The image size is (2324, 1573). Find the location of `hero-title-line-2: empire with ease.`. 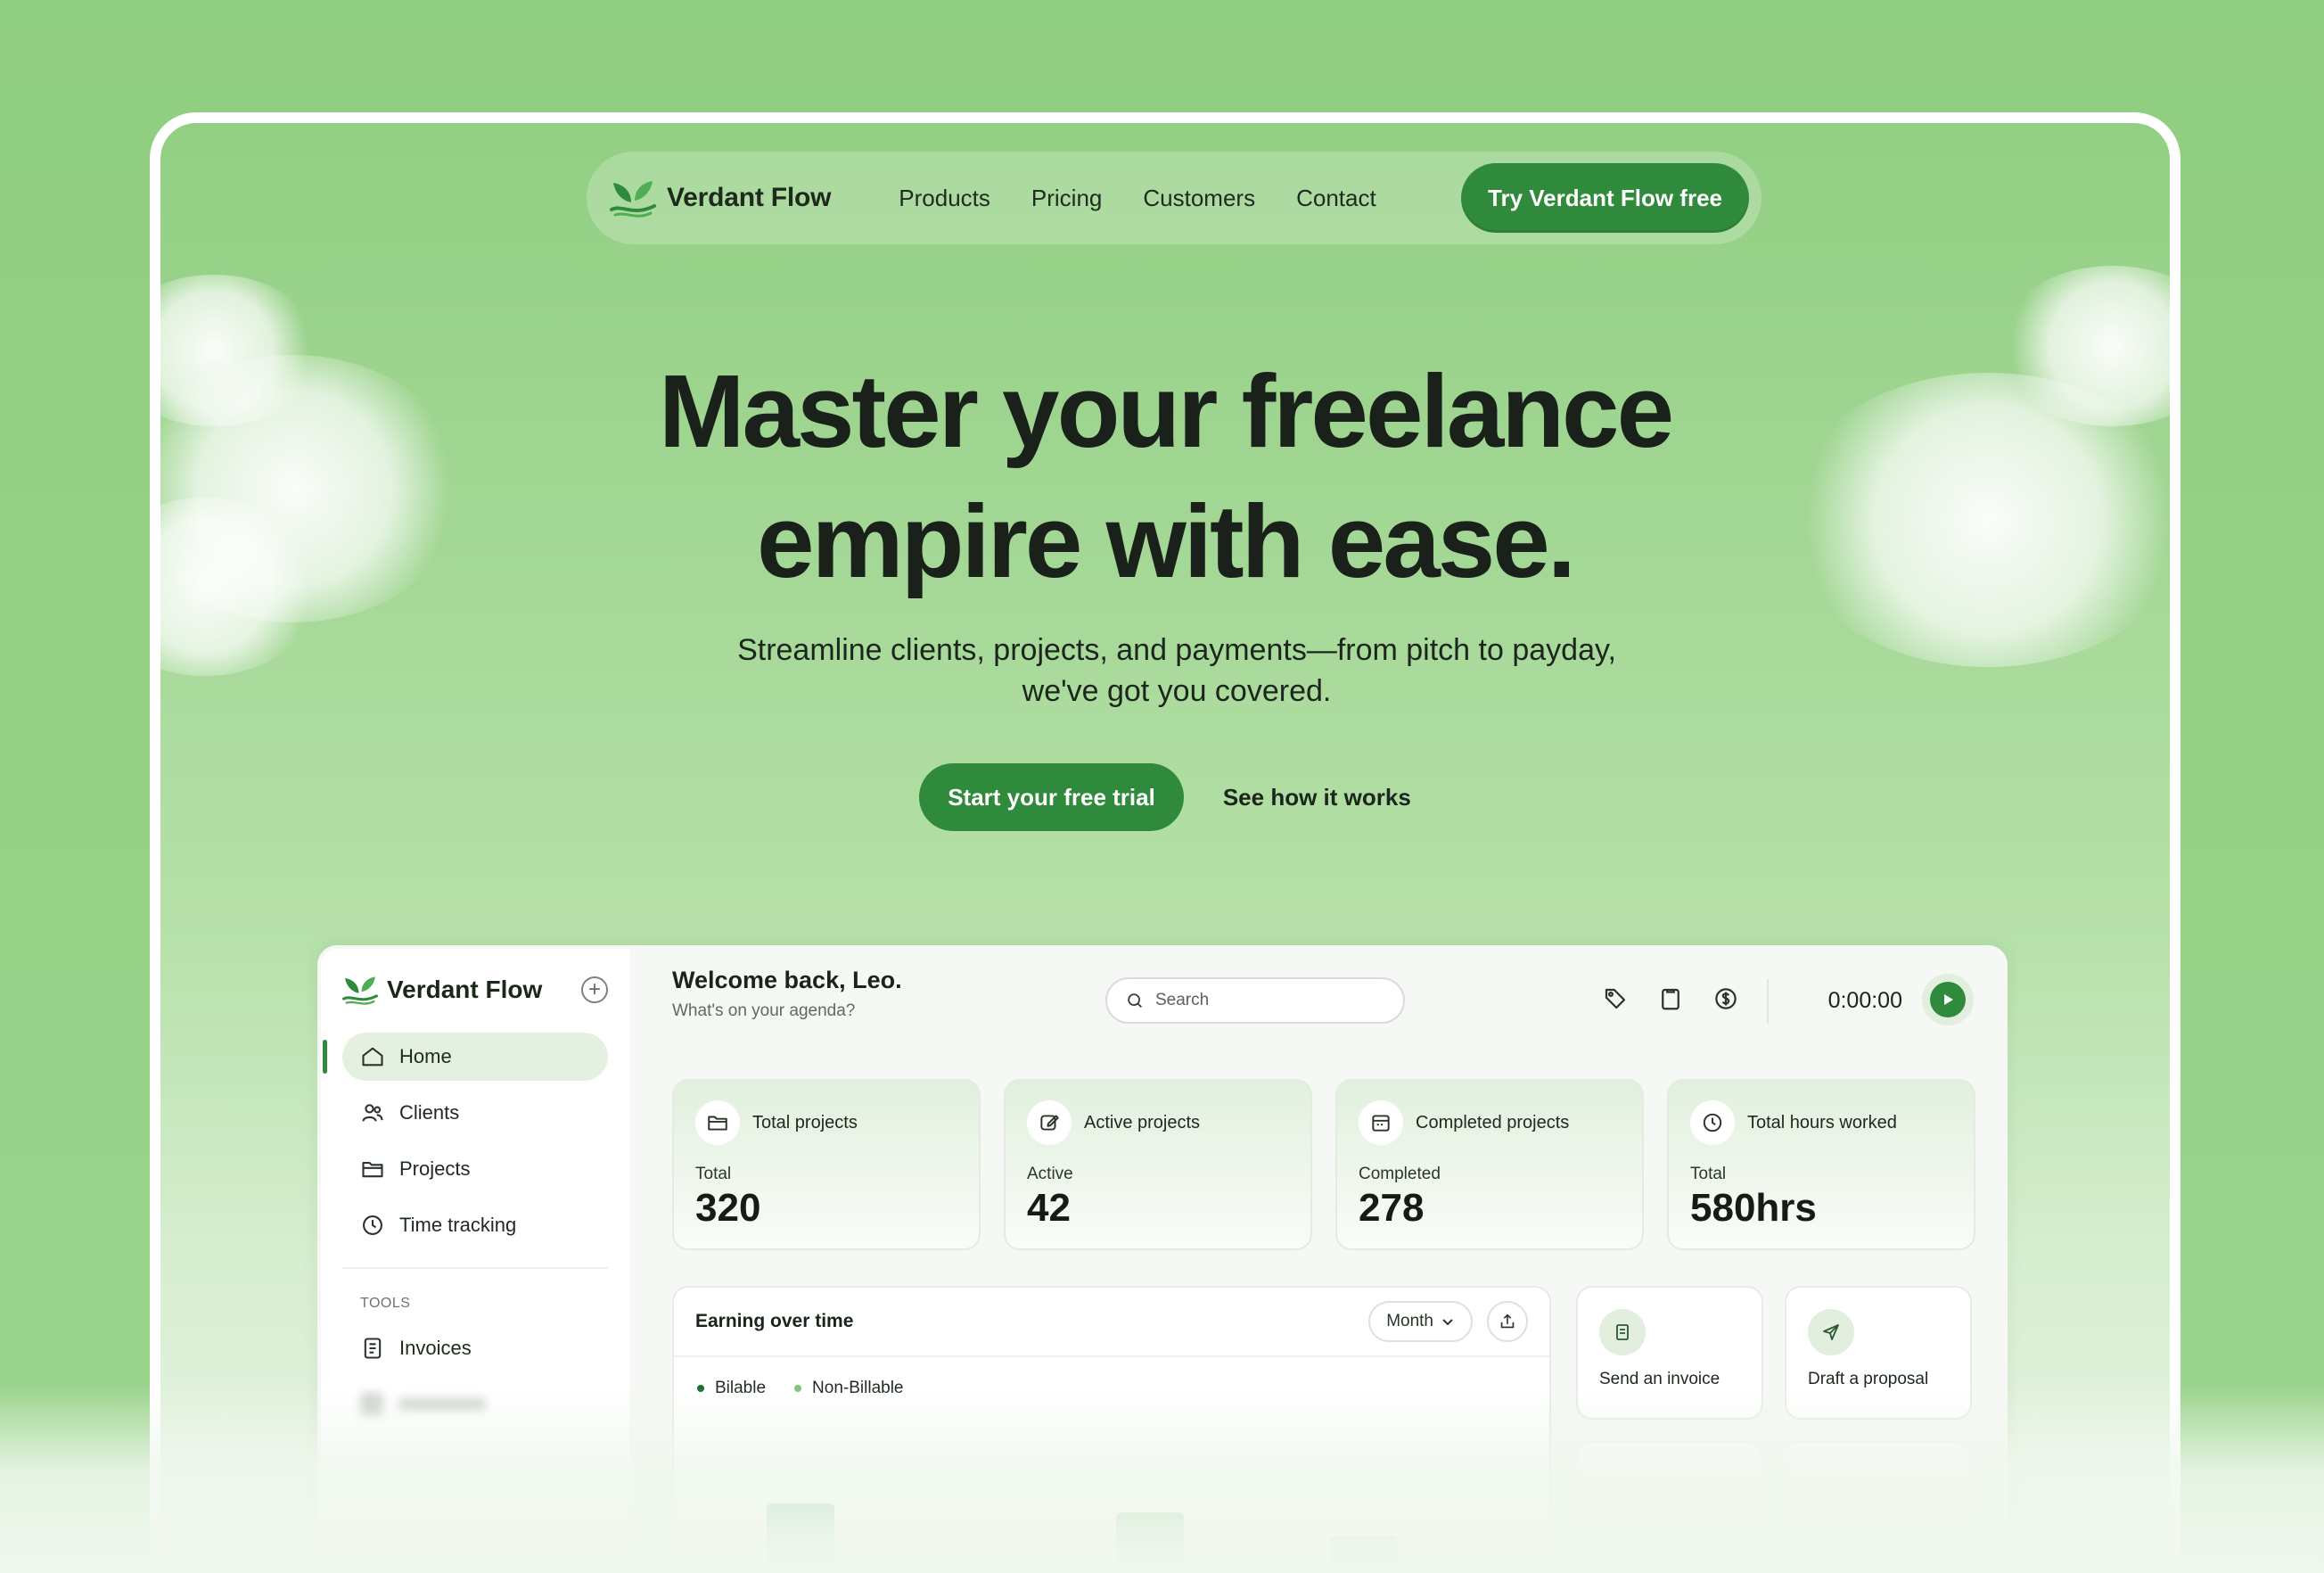

hero-title-line-2: empire with ease. is located at coordinates (1166, 541).